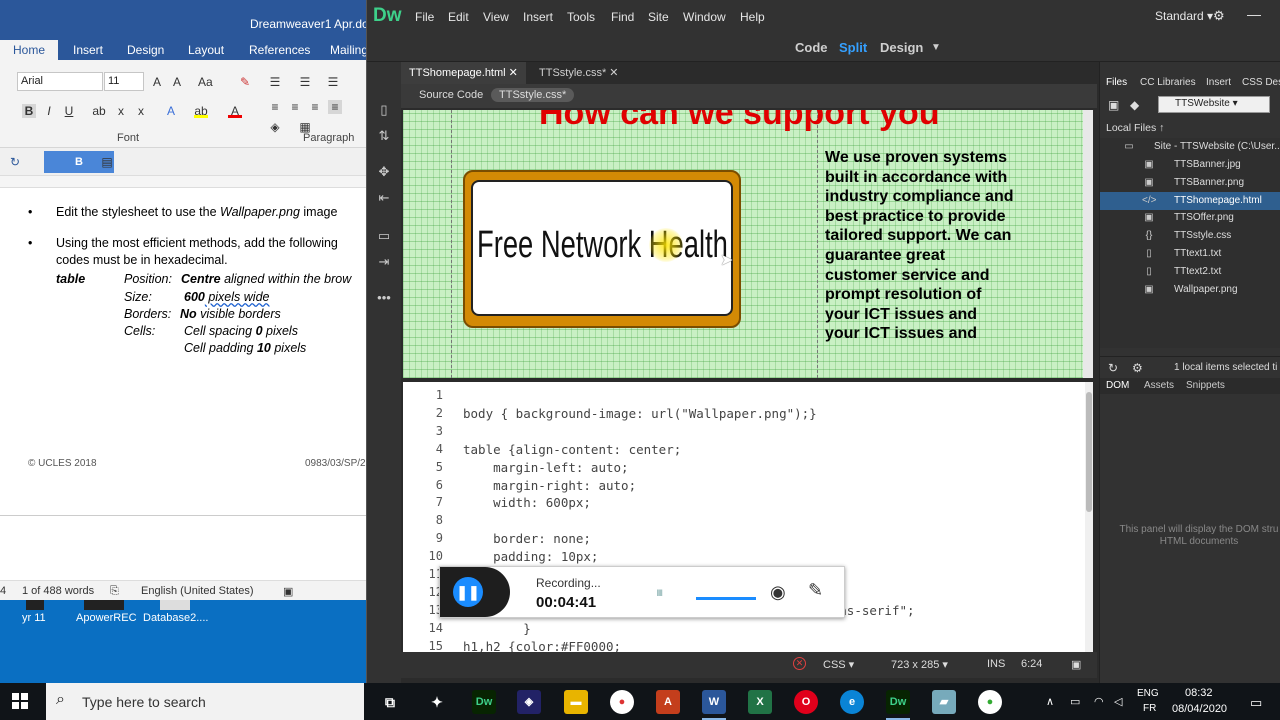 The height and width of the screenshot is (720, 1280). I want to click on banner-image: Free Network Health Check, so click(602, 249).